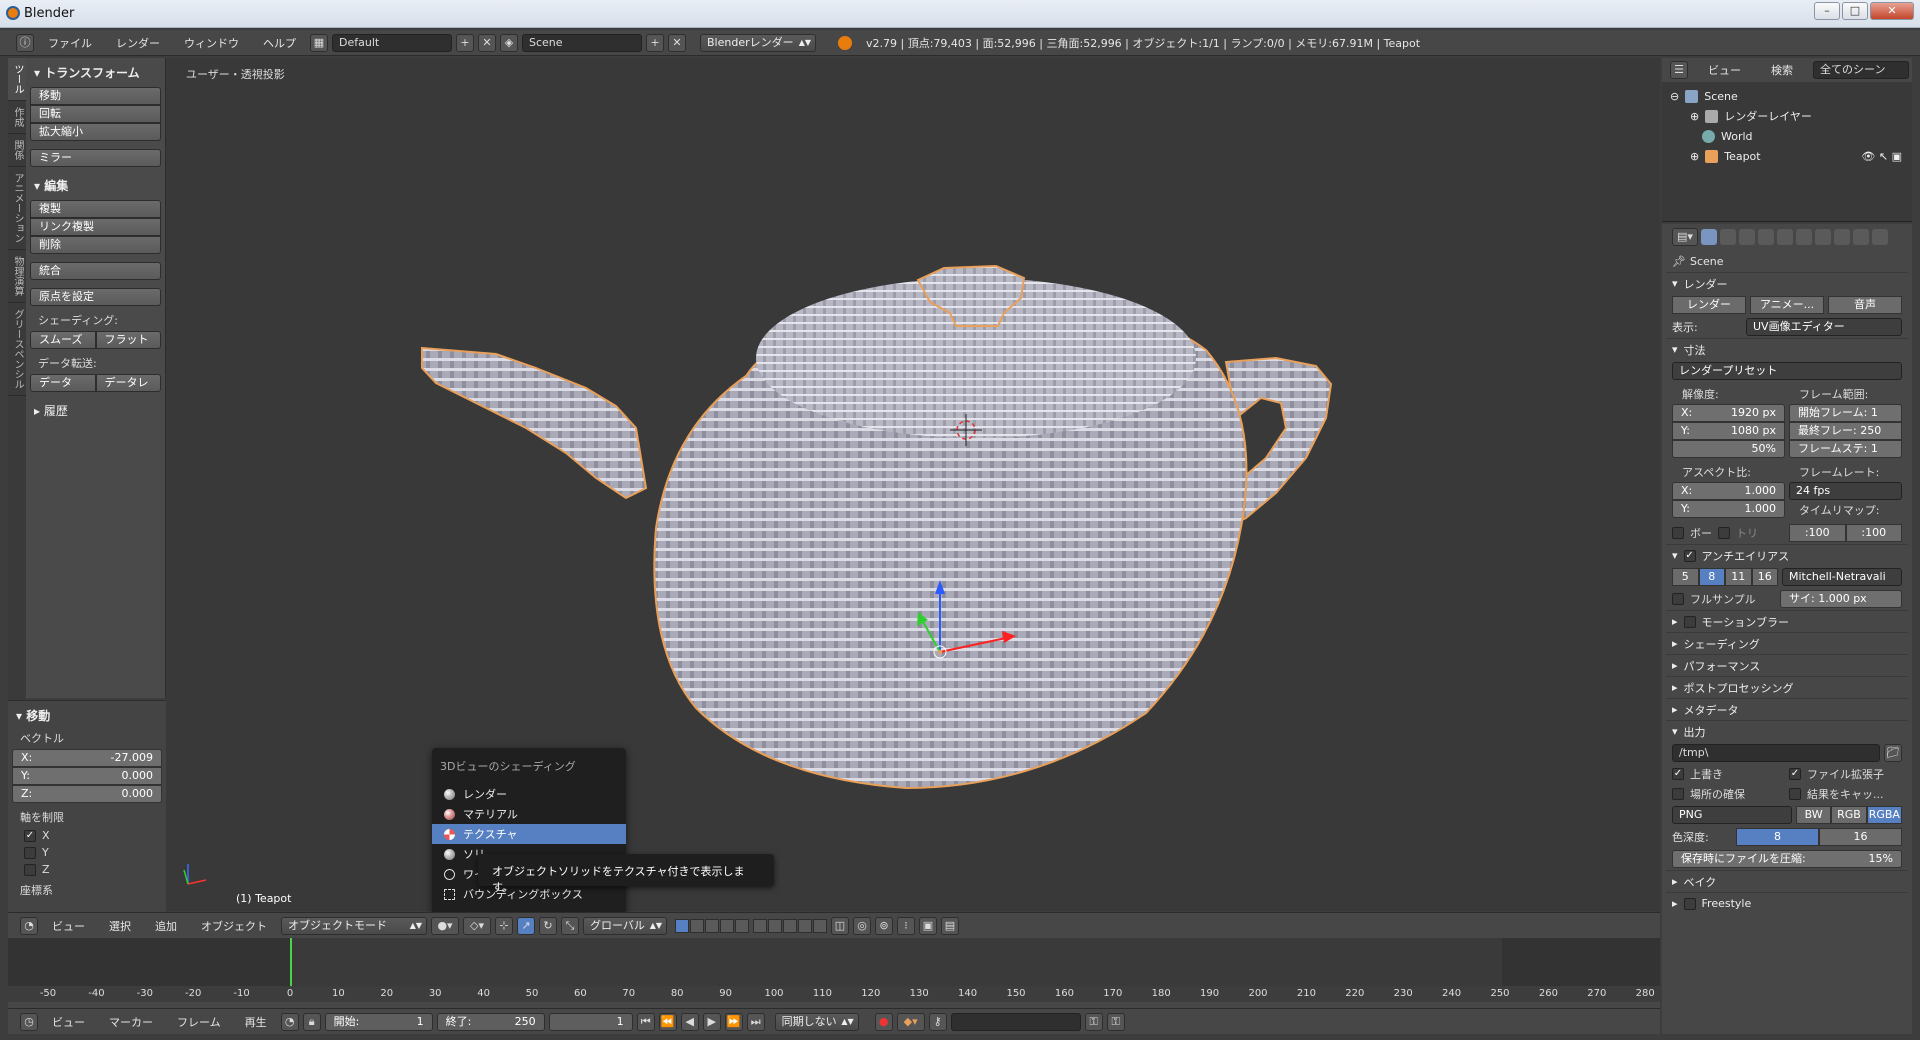 The width and height of the screenshot is (1920, 1040). Describe the element at coordinates (1787, 136) in the screenshot. I see `outliner-item-world: World` at that location.